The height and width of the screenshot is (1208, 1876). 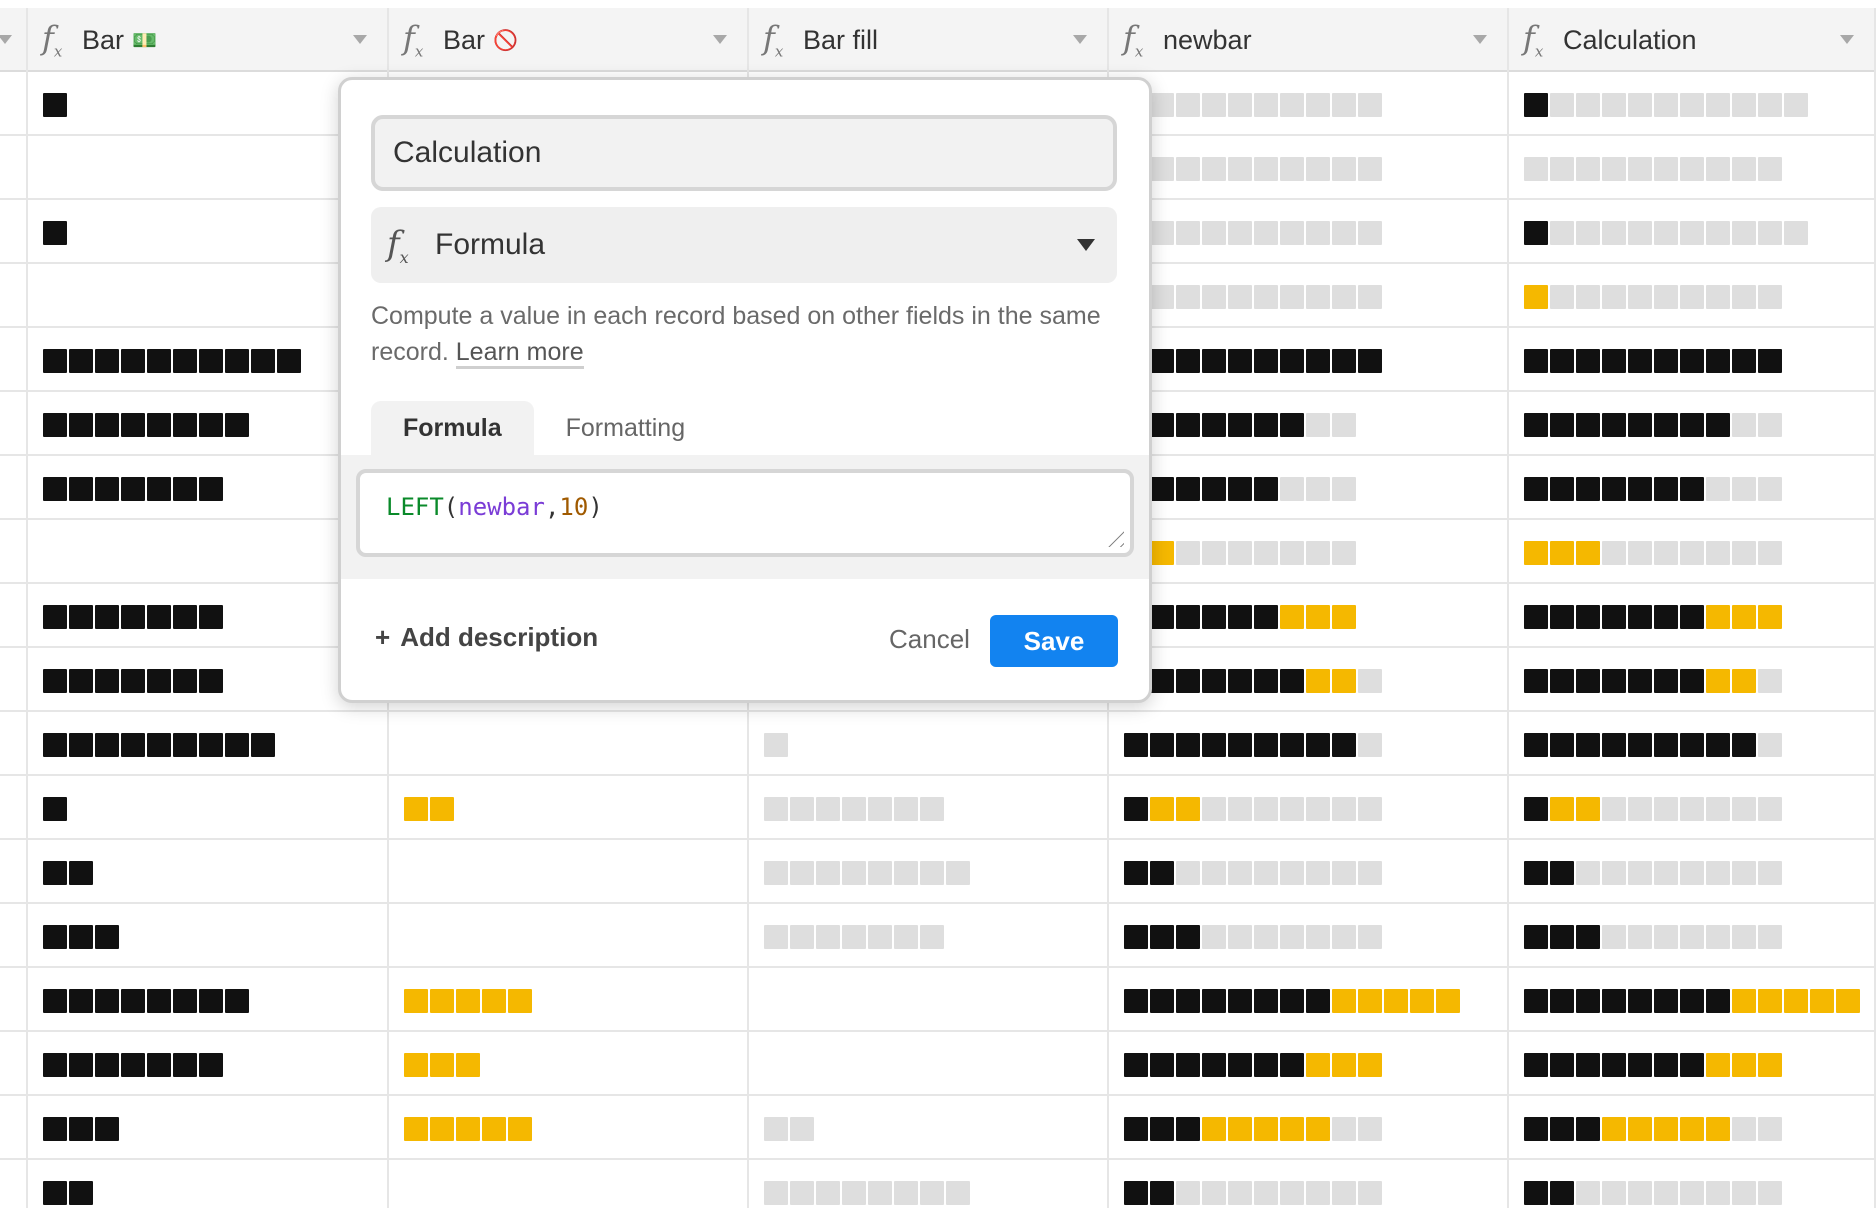 I want to click on yellow-square-icon, so click(x=1422, y=1001).